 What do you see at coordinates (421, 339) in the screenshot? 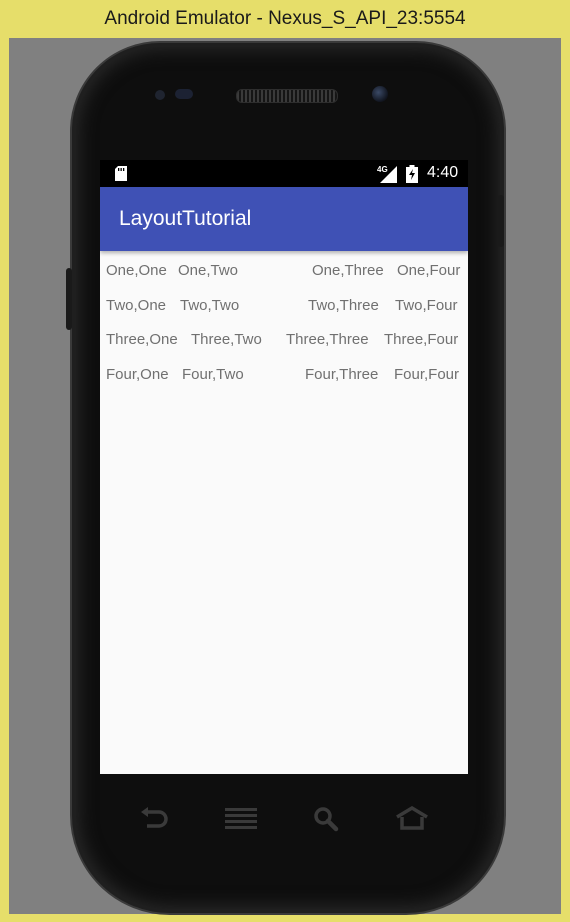
I see `cell-three-four: Three,Four` at bounding box center [421, 339].